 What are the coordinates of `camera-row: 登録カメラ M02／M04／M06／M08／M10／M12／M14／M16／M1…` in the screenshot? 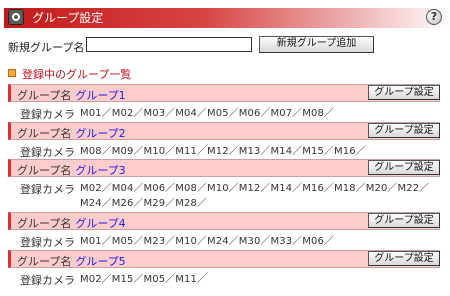 It's located at (224, 196).